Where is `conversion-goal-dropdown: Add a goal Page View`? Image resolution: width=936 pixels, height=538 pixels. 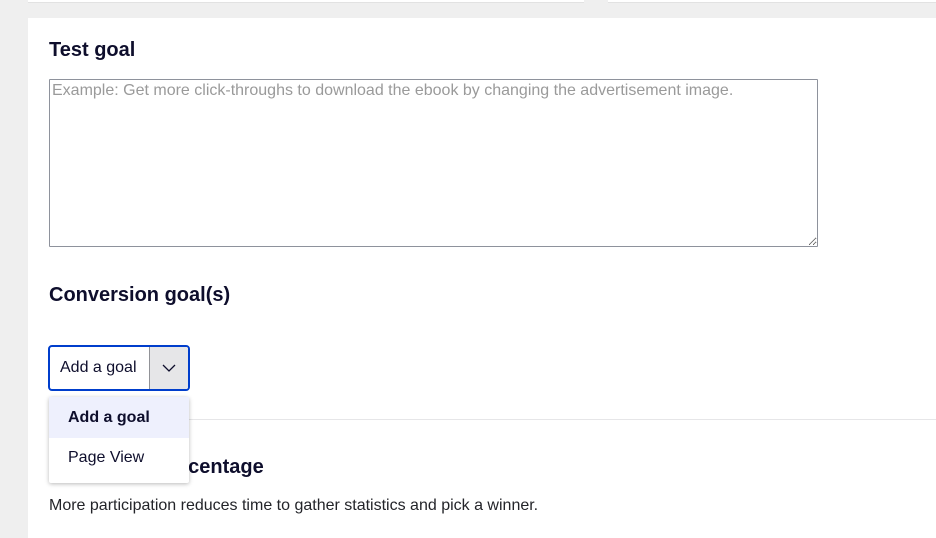 conversion-goal-dropdown: Add a goal Page View is located at coordinates (119, 440).